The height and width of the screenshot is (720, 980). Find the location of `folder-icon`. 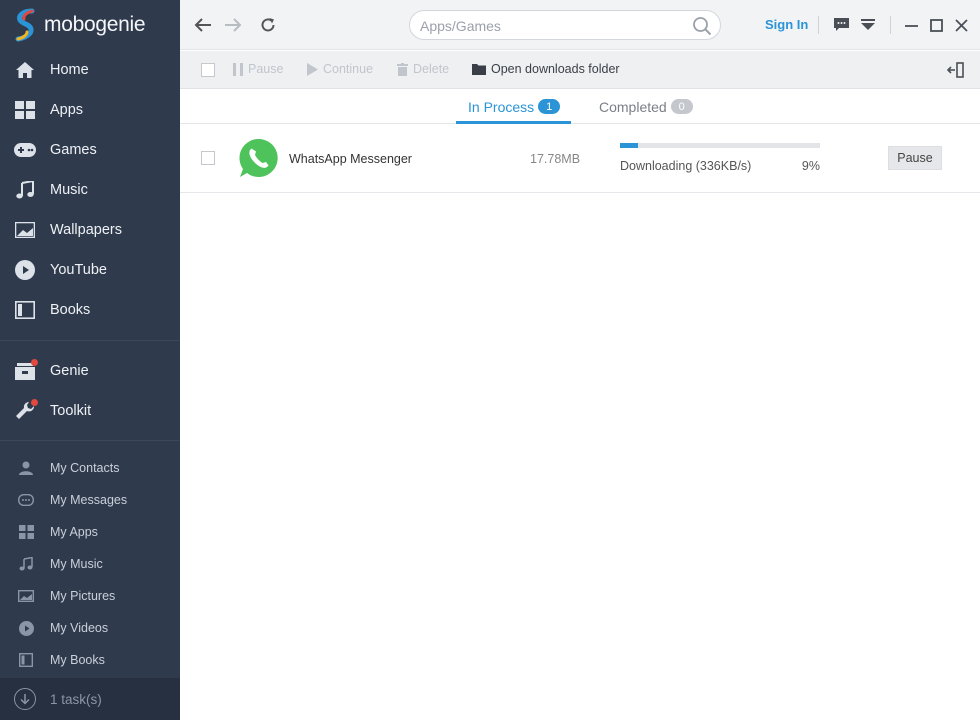

folder-icon is located at coordinates (479, 69).